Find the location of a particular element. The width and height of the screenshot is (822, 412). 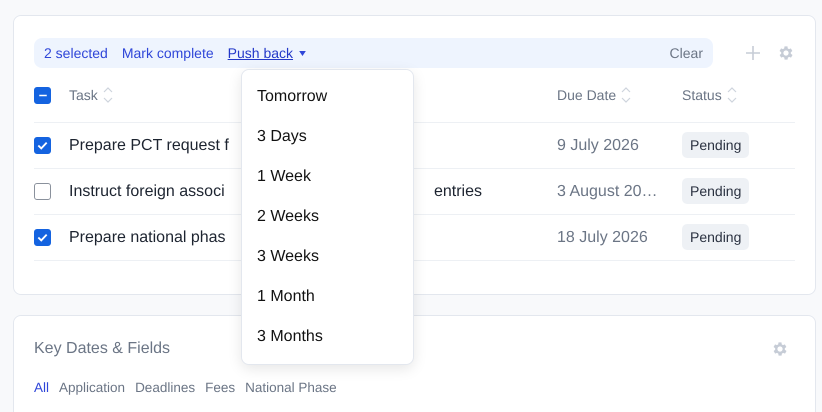

menu-item: 3 Months is located at coordinates (327, 337).